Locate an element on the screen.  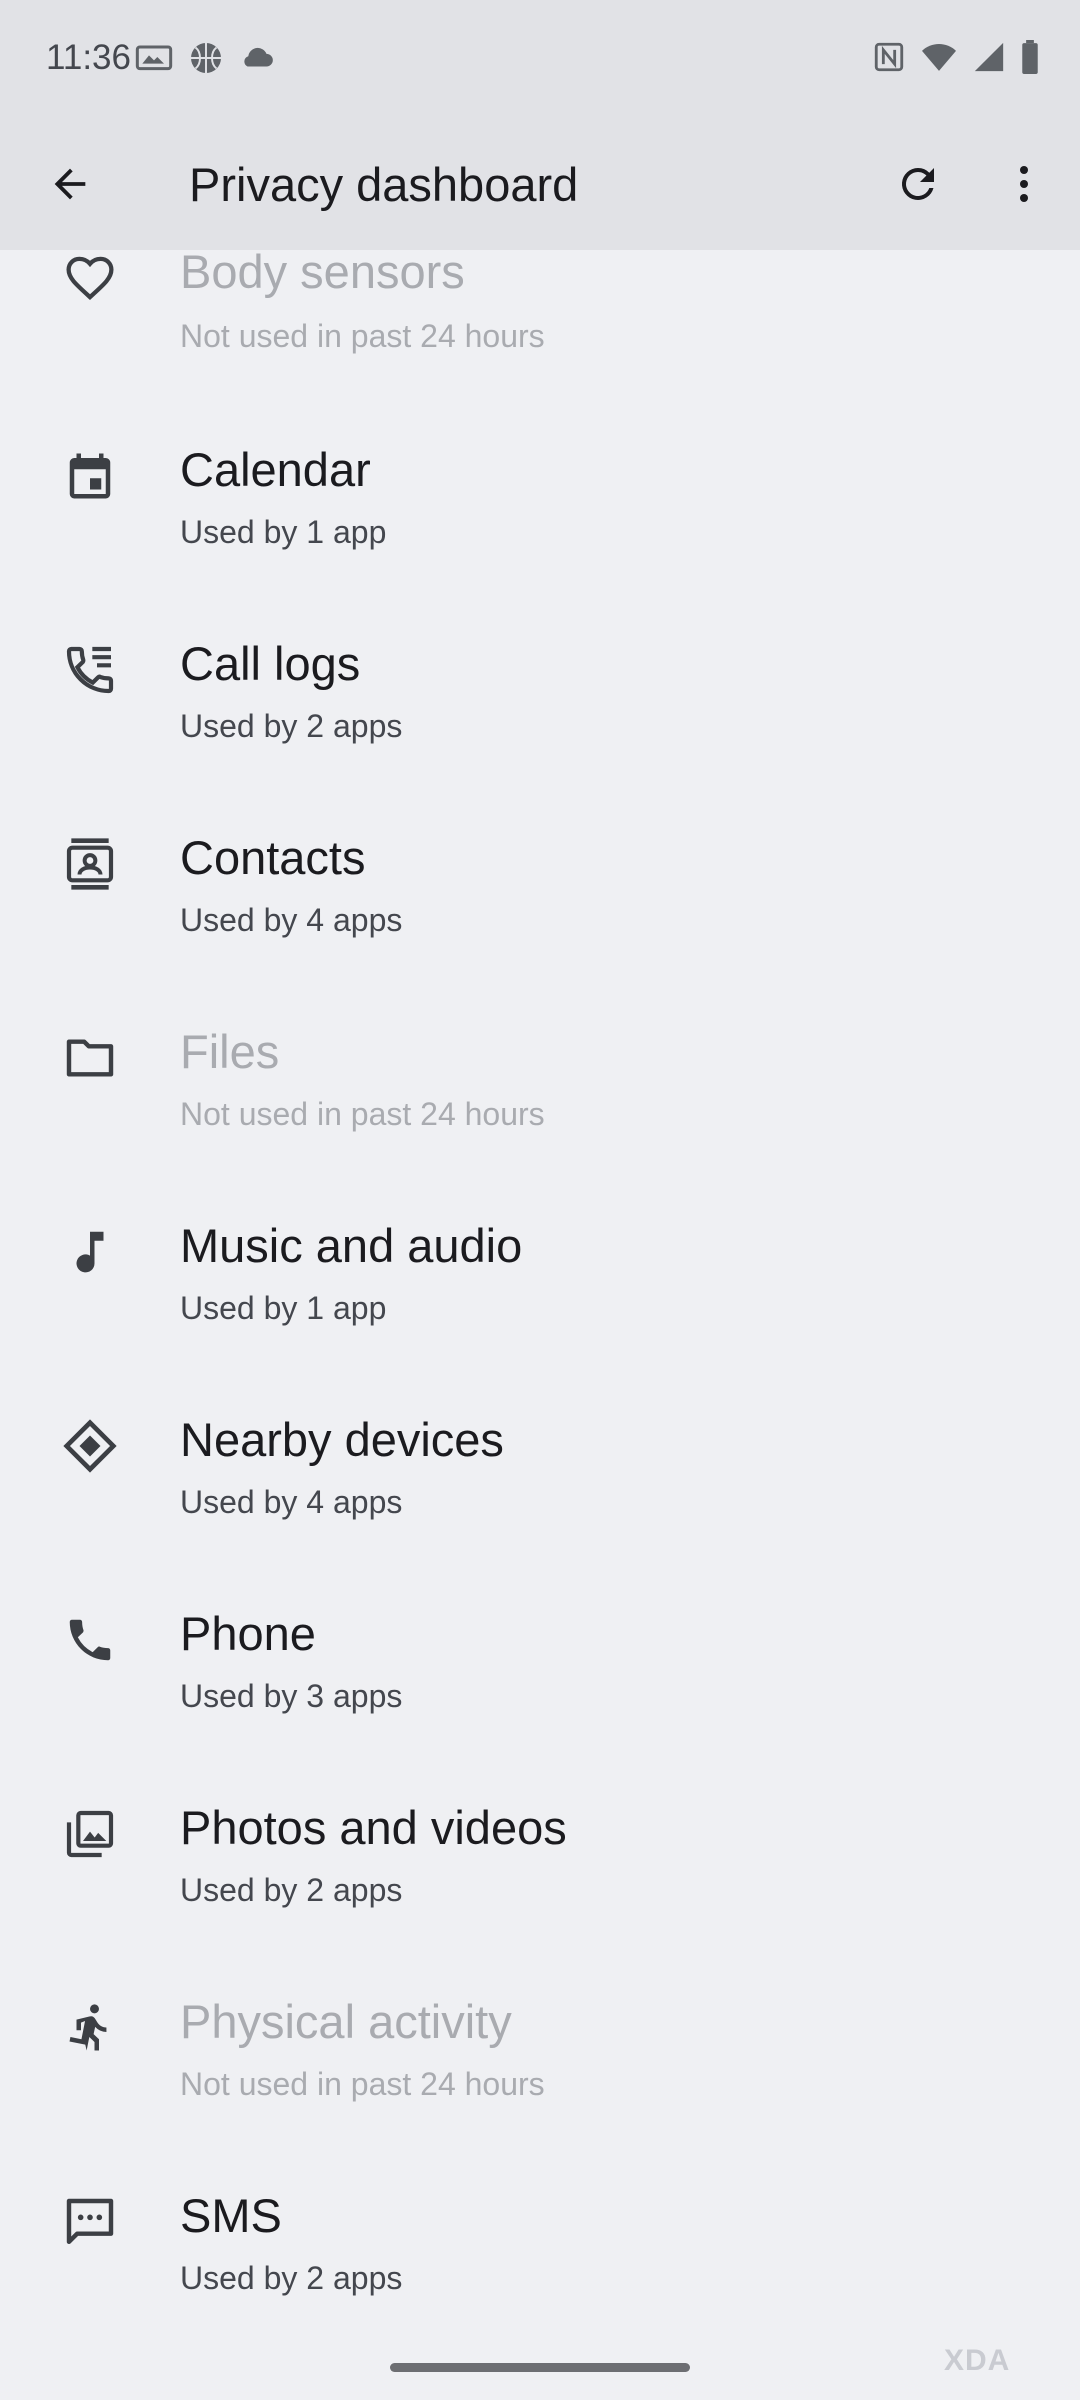
more-options-button is located at coordinates (1024, 186).